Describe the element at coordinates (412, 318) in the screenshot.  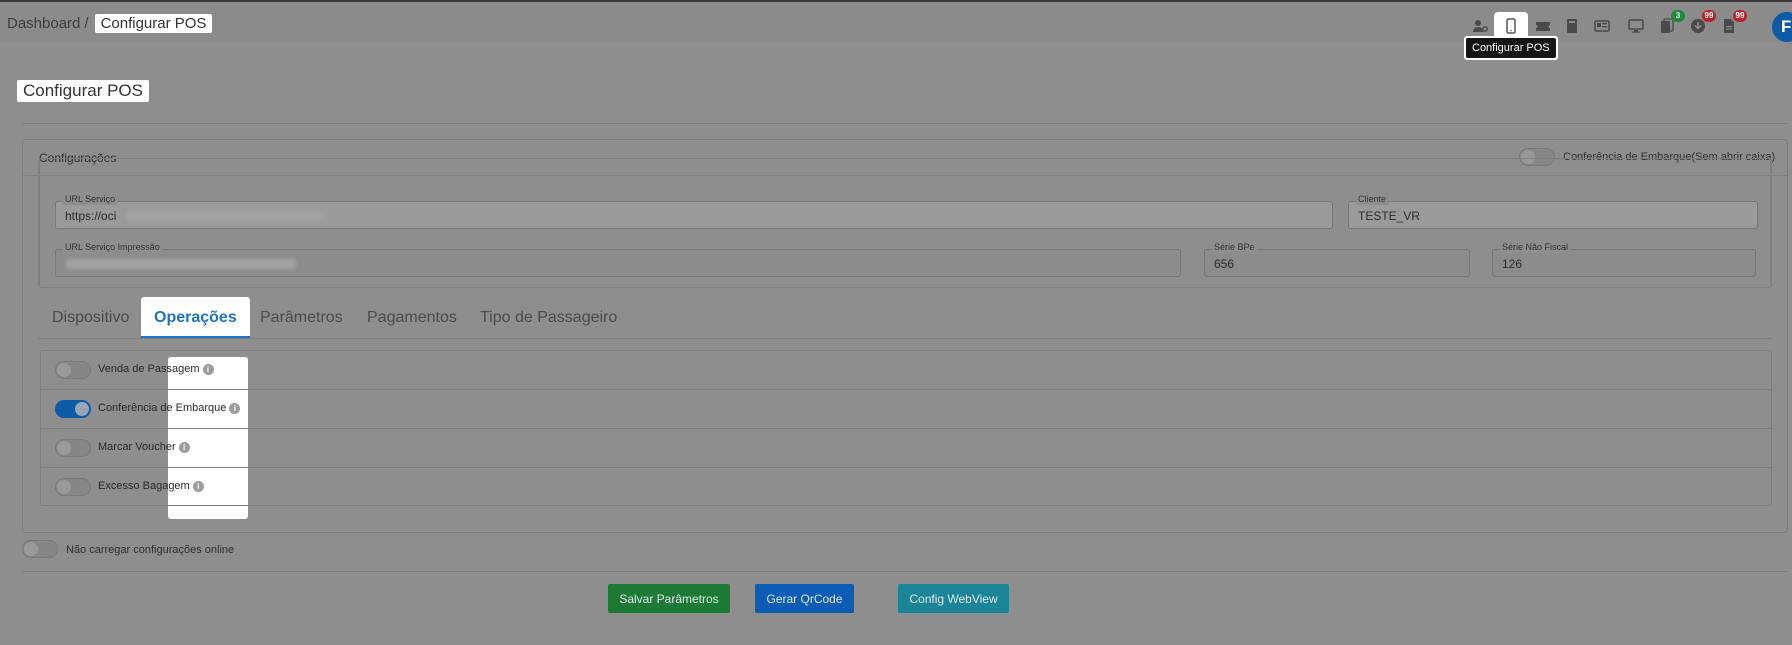
I see `tab-pagamentos: Pagamentos` at that location.